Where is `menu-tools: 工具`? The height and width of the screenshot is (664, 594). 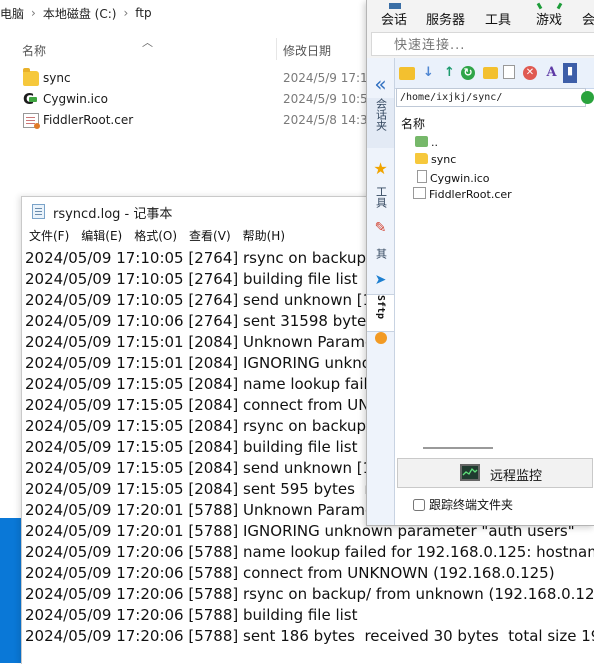
menu-tools: 工具 is located at coordinates (498, 18).